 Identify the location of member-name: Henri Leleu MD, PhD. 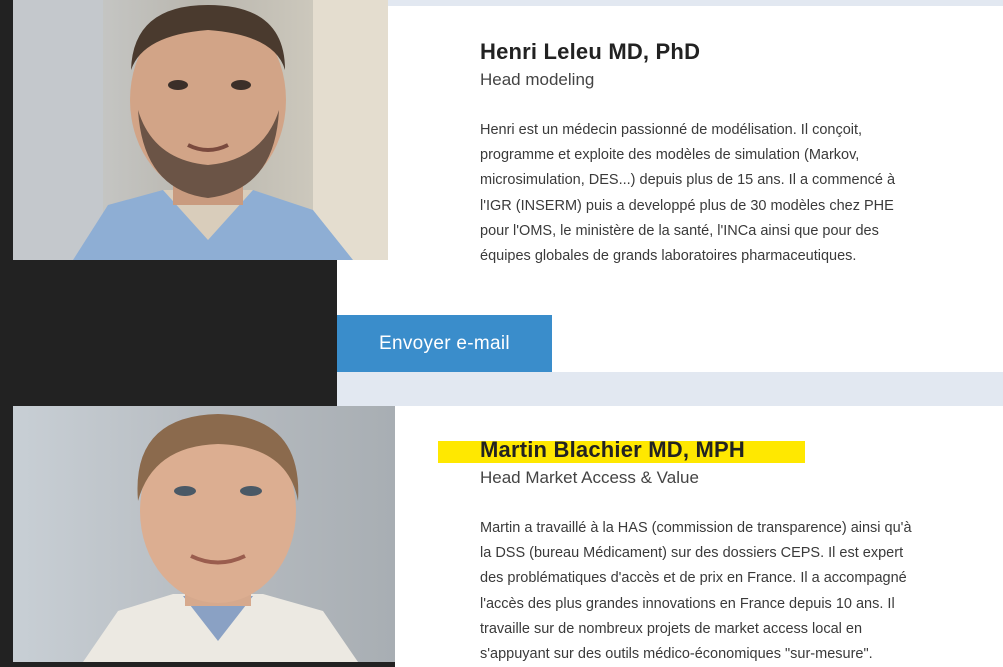
(590, 51).